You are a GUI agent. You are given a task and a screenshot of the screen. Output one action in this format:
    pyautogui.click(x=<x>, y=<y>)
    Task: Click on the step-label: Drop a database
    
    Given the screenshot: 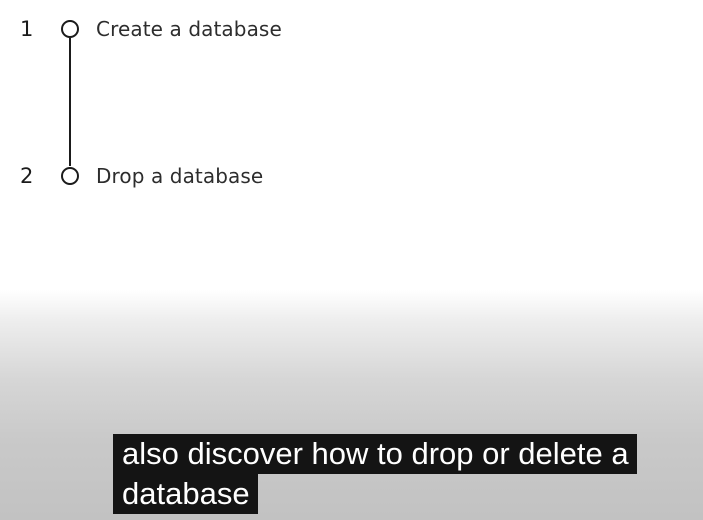 What is the action you would take?
    pyautogui.click(x=180, y=176)
    